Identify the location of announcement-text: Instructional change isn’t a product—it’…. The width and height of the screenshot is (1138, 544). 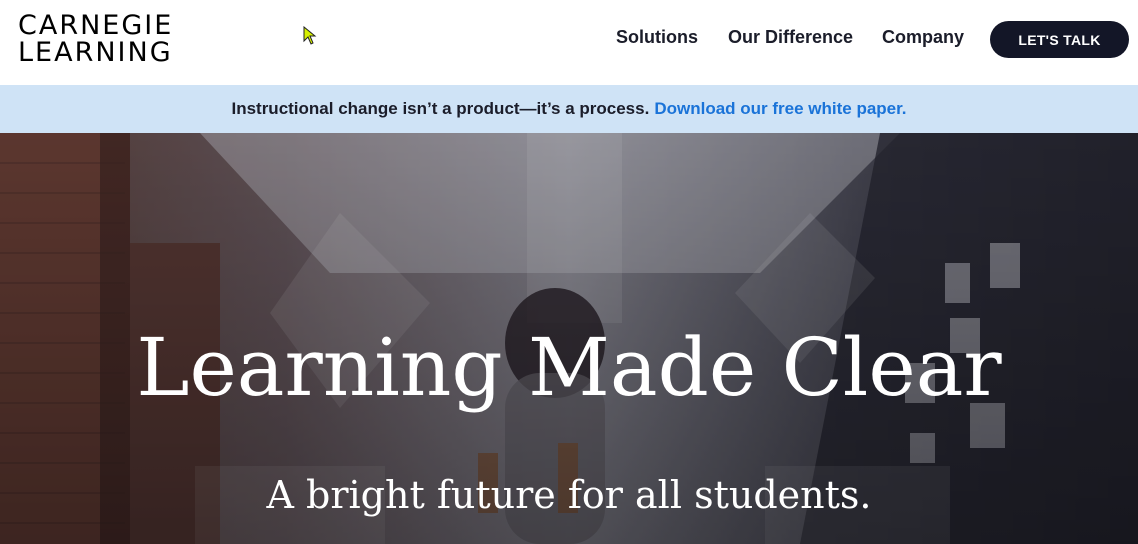
(440, 108).